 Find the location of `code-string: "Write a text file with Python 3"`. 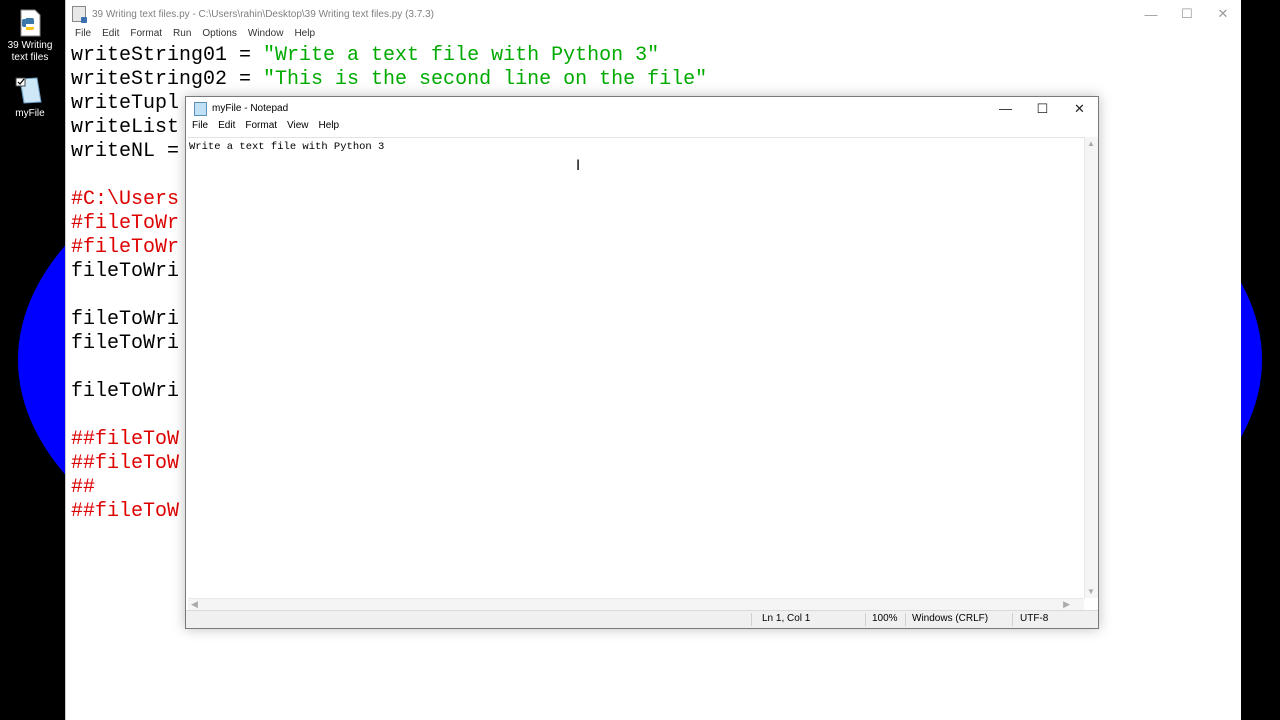

code-string: "Write a text file with Python 3" is located at coordinates (461, 55).